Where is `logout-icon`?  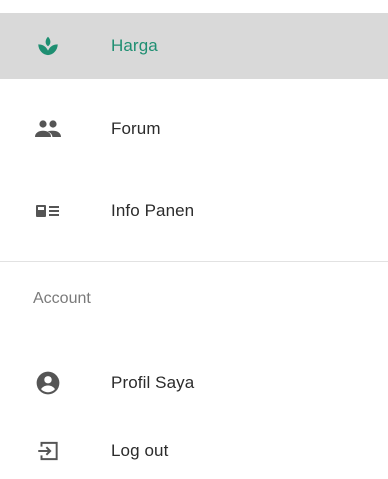
logout-icon is located at coordinates (48, 451).